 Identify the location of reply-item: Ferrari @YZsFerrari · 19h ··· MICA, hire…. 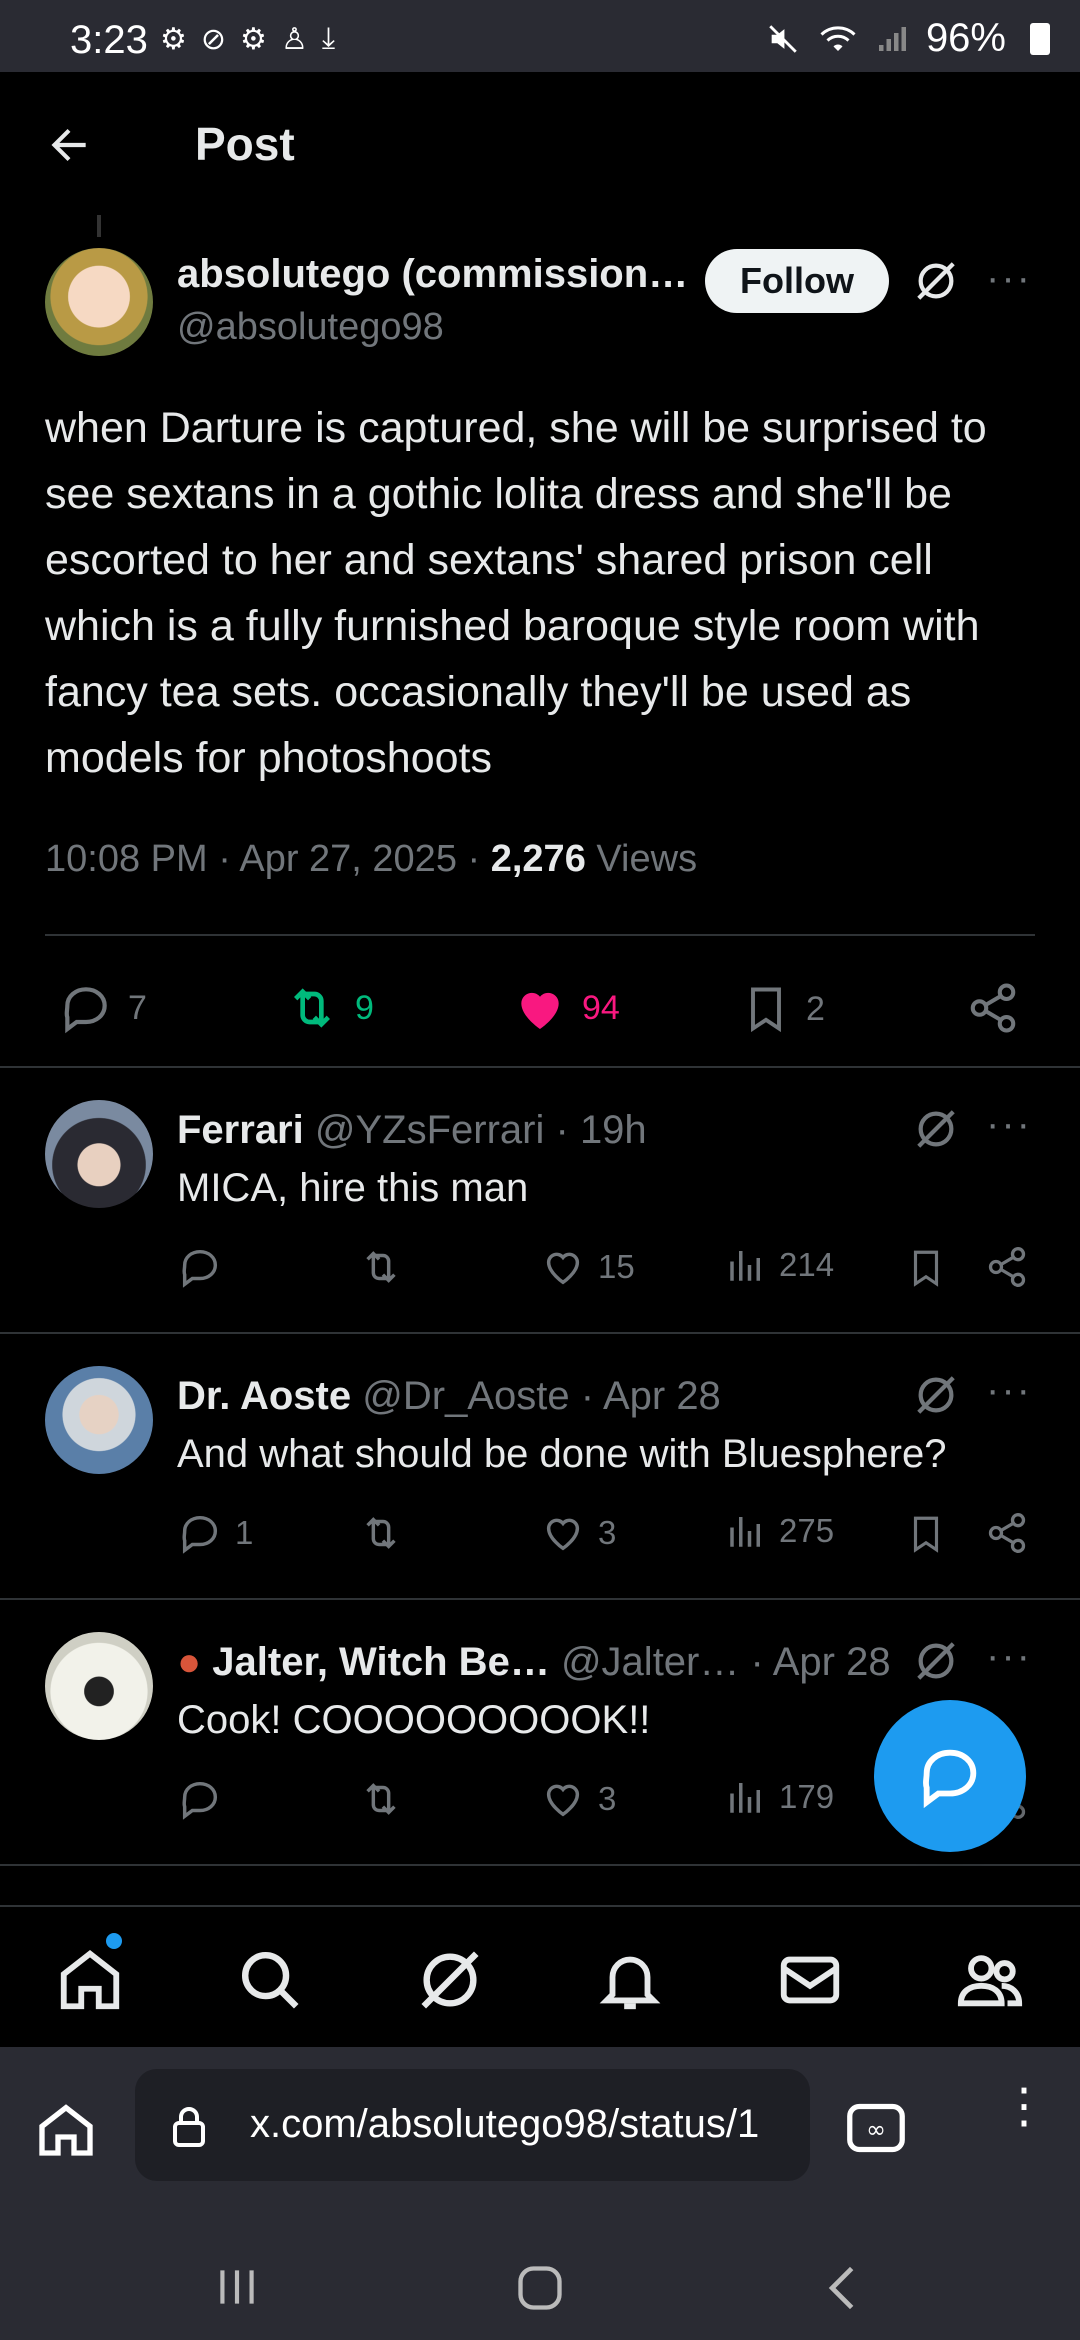
(540, 1201).